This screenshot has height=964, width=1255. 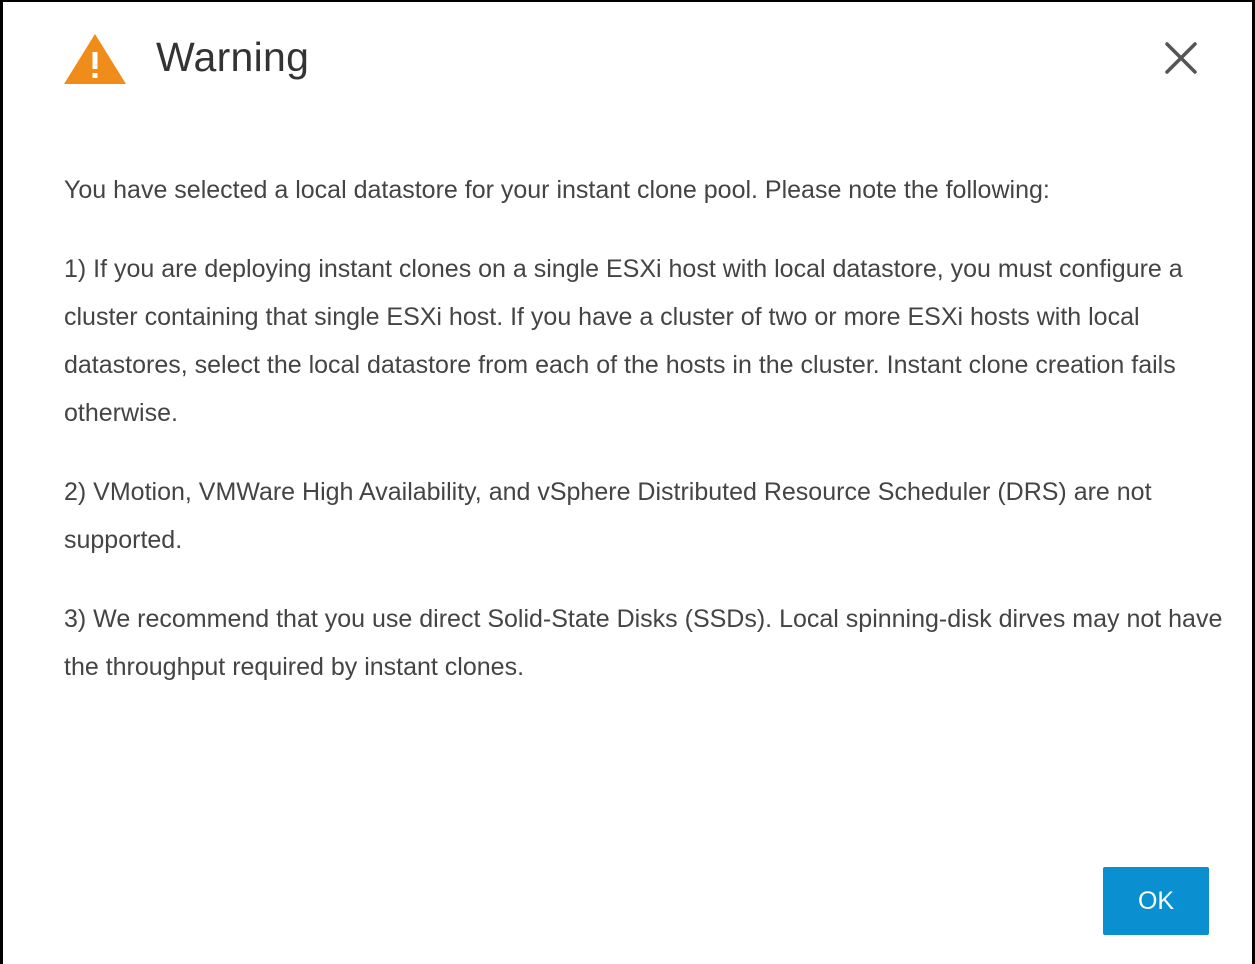 I want to click on dialog-title: Warning, so click(x=233, y=57).